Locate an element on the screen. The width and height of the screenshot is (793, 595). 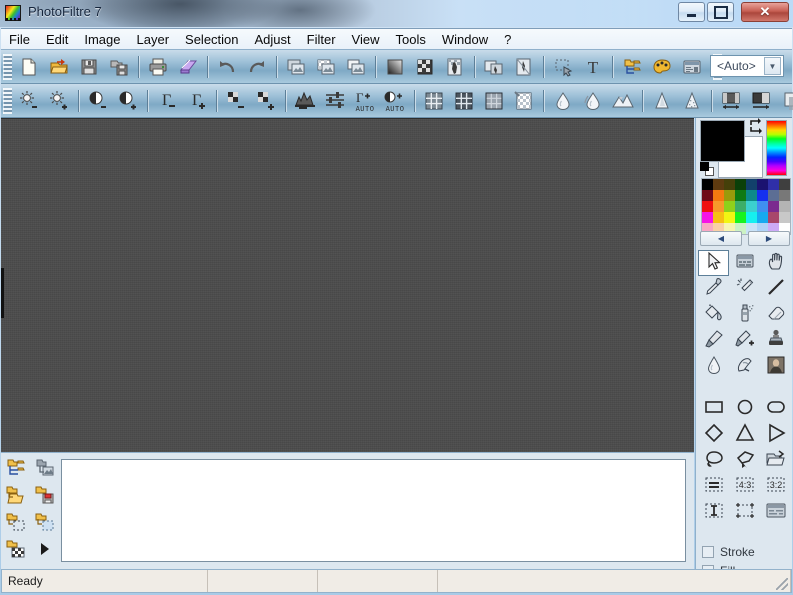
airbrush-tool-button is located at coordinates (744, 315).